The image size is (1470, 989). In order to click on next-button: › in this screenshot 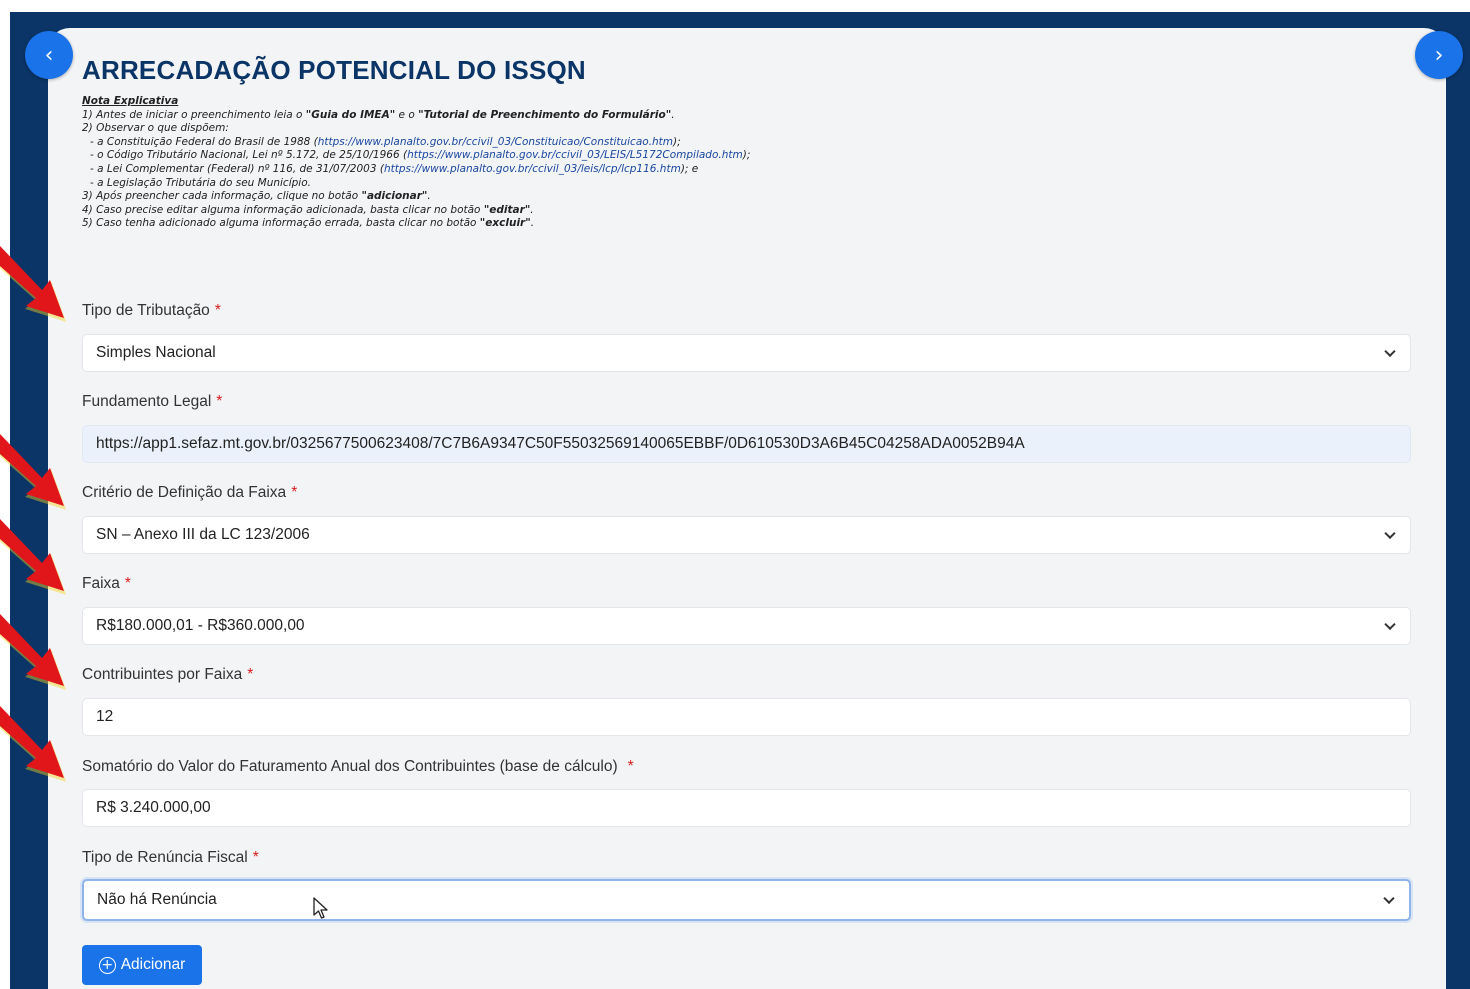, I will do `click(1439, 55)`.